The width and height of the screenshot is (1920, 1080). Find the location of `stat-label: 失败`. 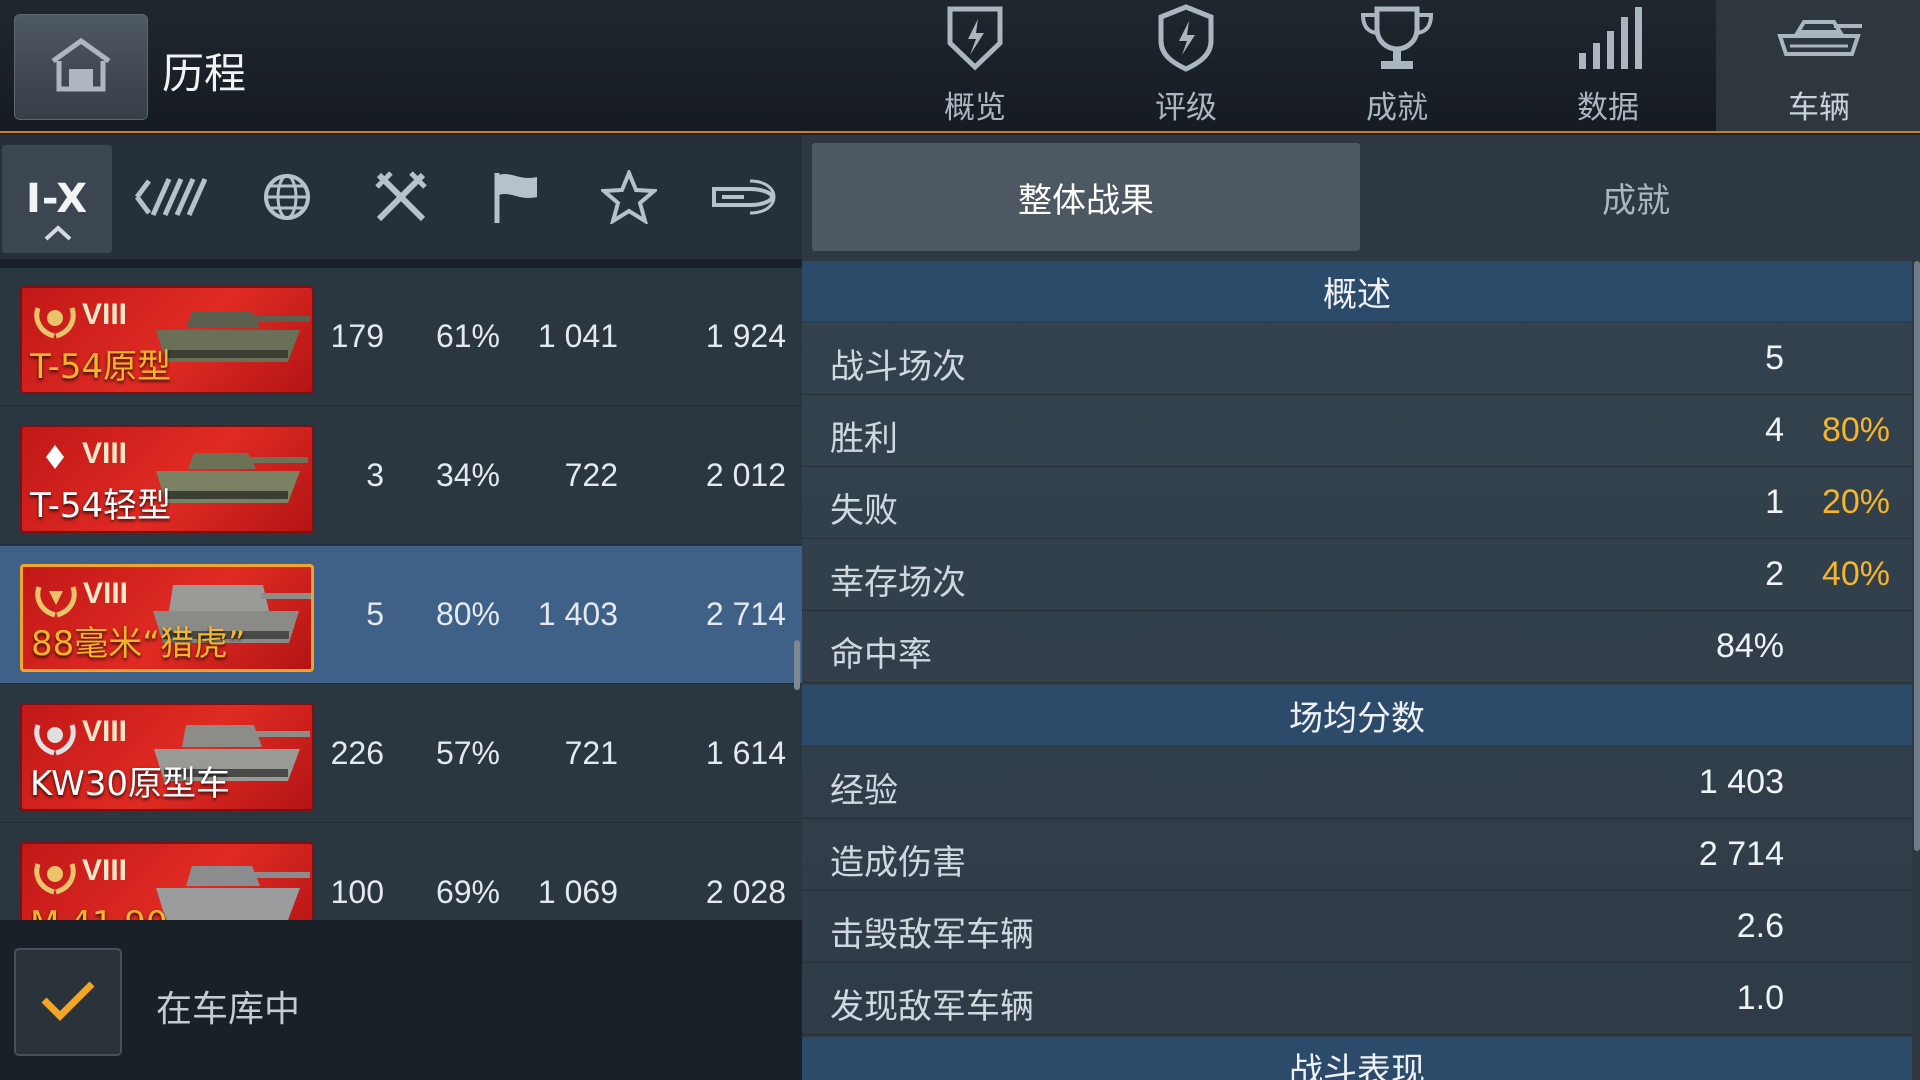

stat-label: 失败 is located at coordinates (864, 511).